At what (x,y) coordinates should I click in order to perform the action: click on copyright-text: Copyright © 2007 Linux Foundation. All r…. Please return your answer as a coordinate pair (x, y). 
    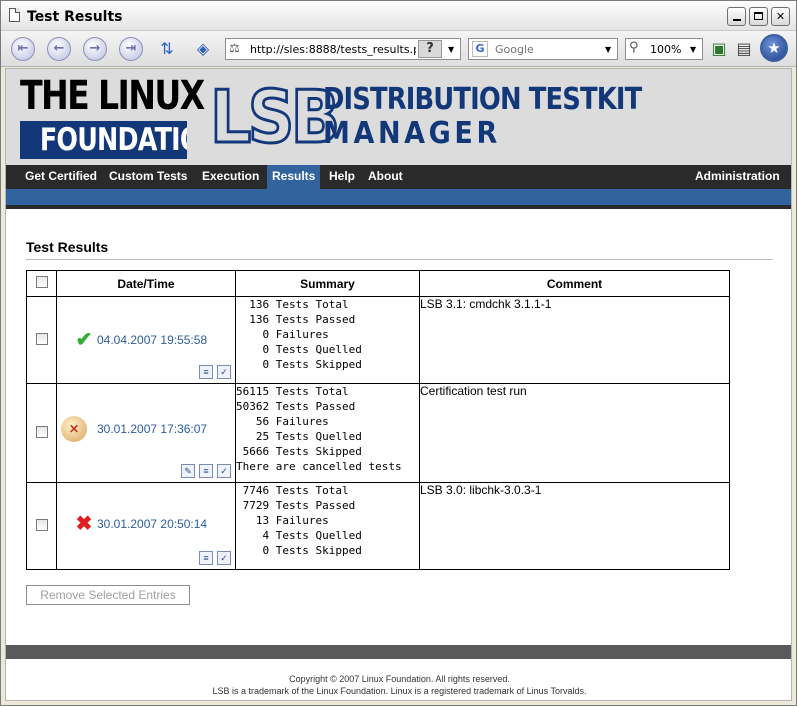
    Looking at the image, I should click on (399, 679).